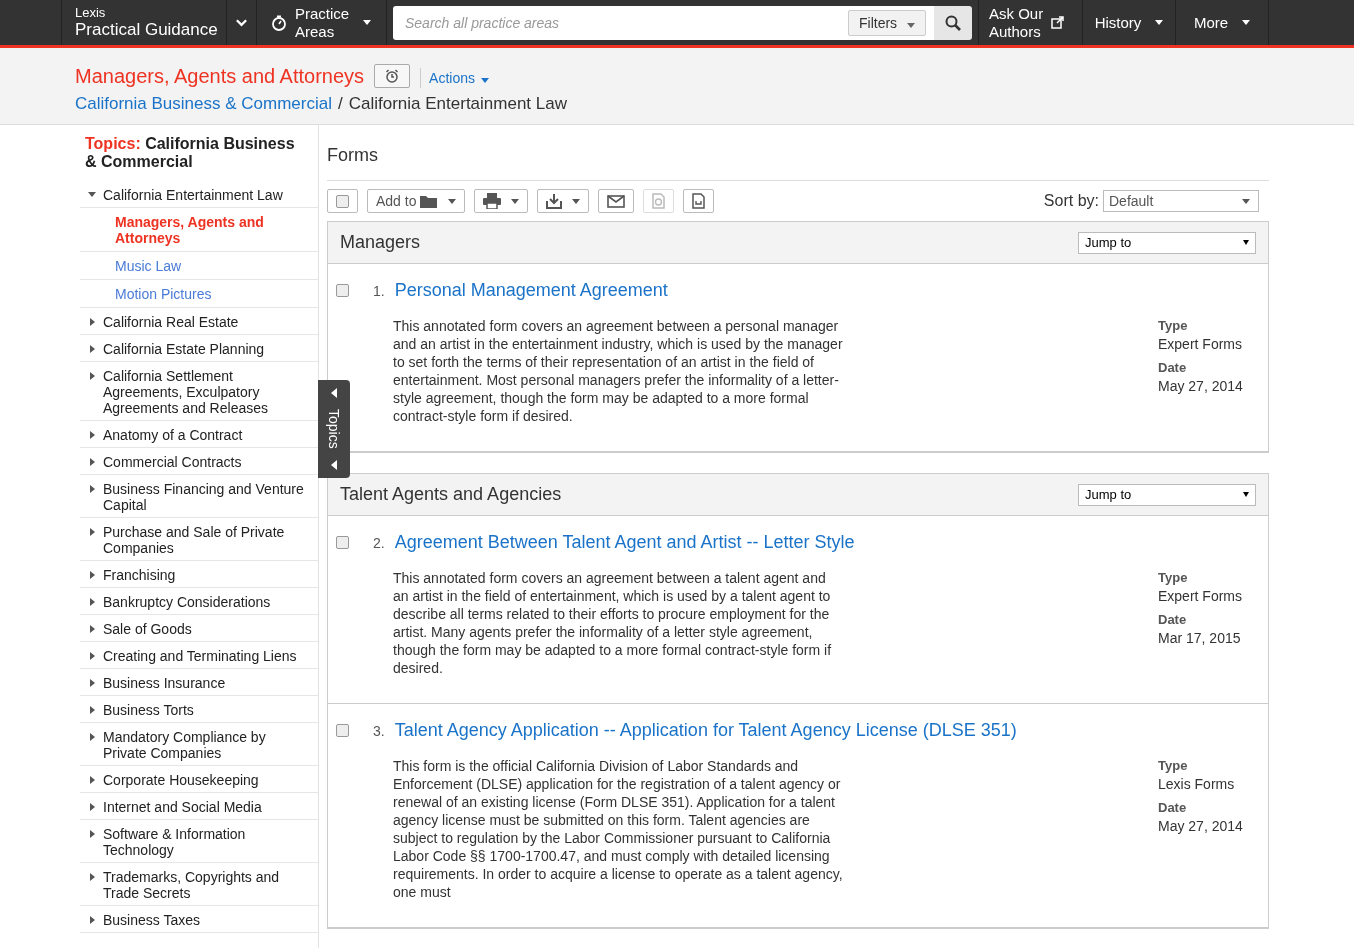 The height and width of the screenshot is (948, 1354). Describe the element at coordinates (199, 841) in the screenshot. I see `topic-item: Software & Information Technology` at that location.